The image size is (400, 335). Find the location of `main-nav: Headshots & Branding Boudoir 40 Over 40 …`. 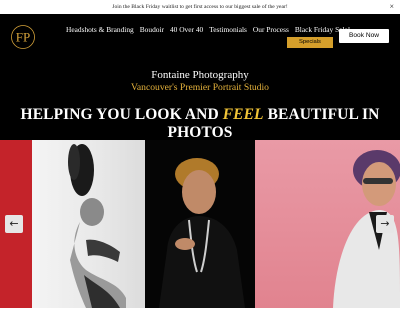

main-nav: Headshots & Branding Boudoir 40 Over 40 … is located at coordinates (208, 29).